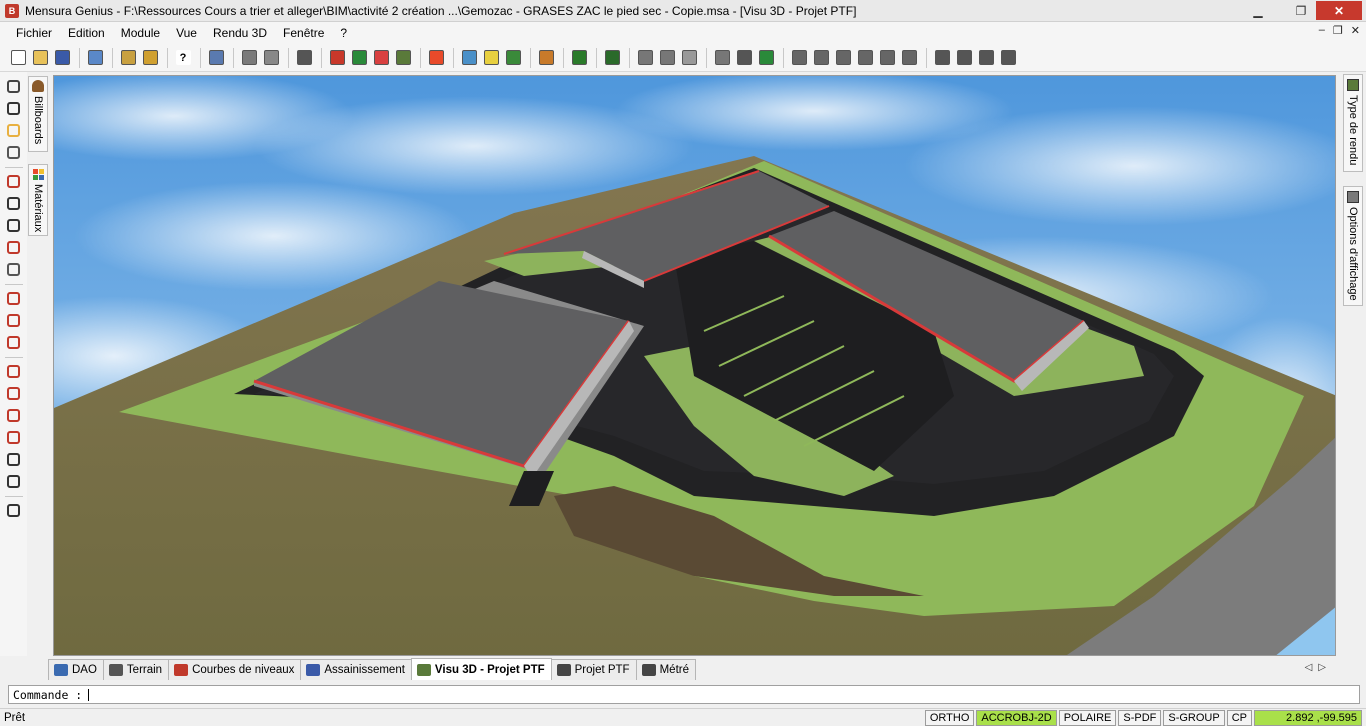 The height and width of the screenshot is (726, 1366). I want to click on status-toggle-polaire: POLAIRE, so click(1087, 718).